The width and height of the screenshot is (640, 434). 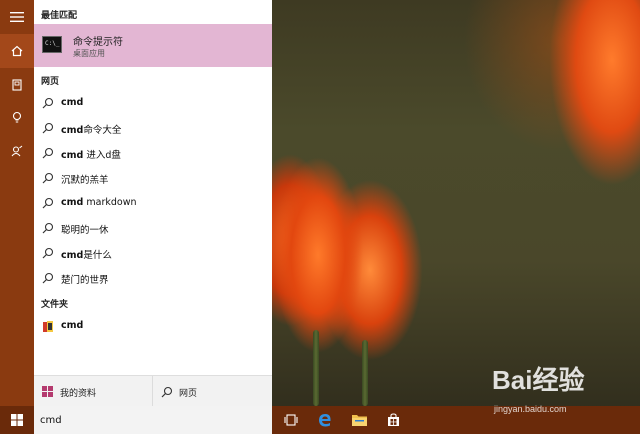 I want to click on hamburger-icon, so click(x=17, y=17).